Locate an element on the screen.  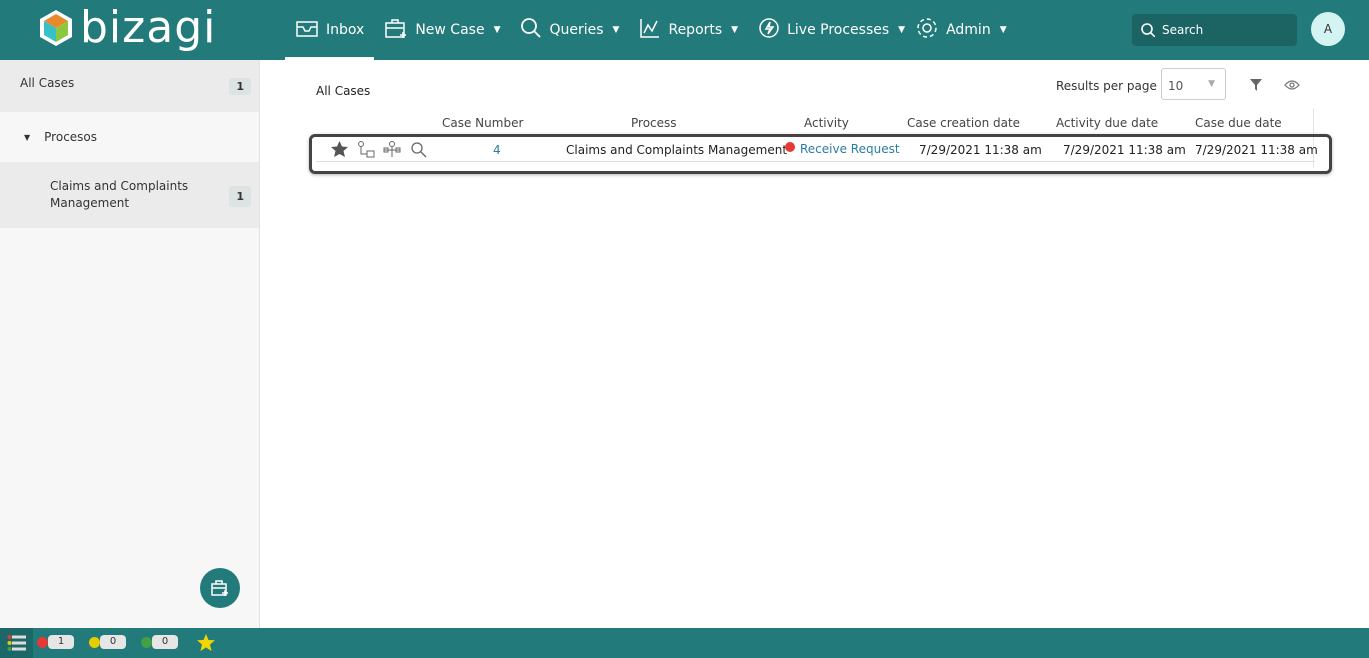
creation-date-cell: 7/29/2021 11:38 am is located at coordinates (980, 150).